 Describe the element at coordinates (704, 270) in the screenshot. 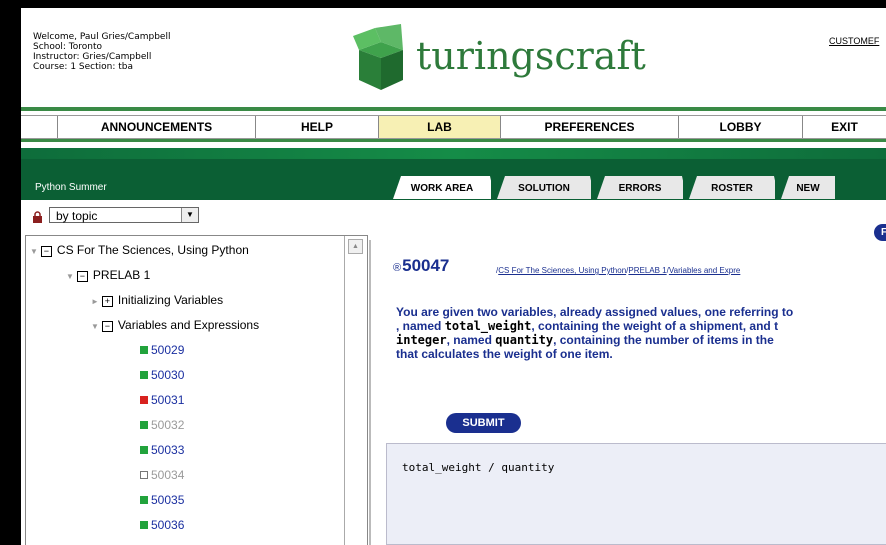

I see `breadcrumb-topic: Variables and Expre` at that location.